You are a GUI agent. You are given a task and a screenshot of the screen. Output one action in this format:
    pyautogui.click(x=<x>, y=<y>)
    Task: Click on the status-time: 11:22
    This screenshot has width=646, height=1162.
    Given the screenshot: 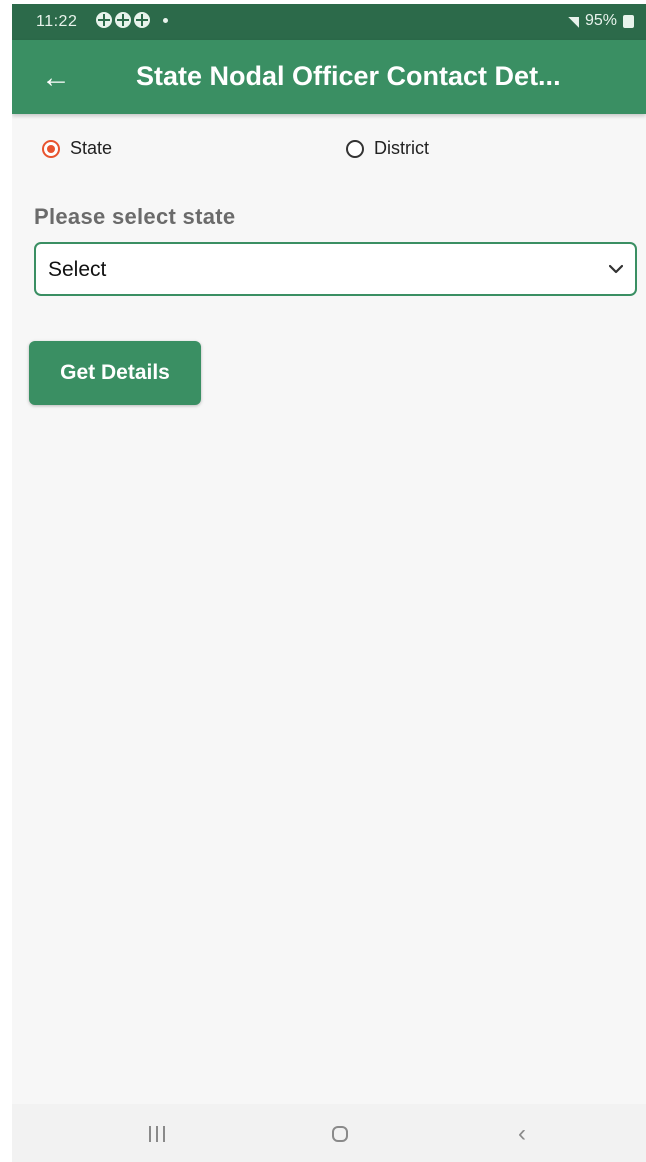 What is the action you would take?
    pyautogui.click(x=57, y=21)
    